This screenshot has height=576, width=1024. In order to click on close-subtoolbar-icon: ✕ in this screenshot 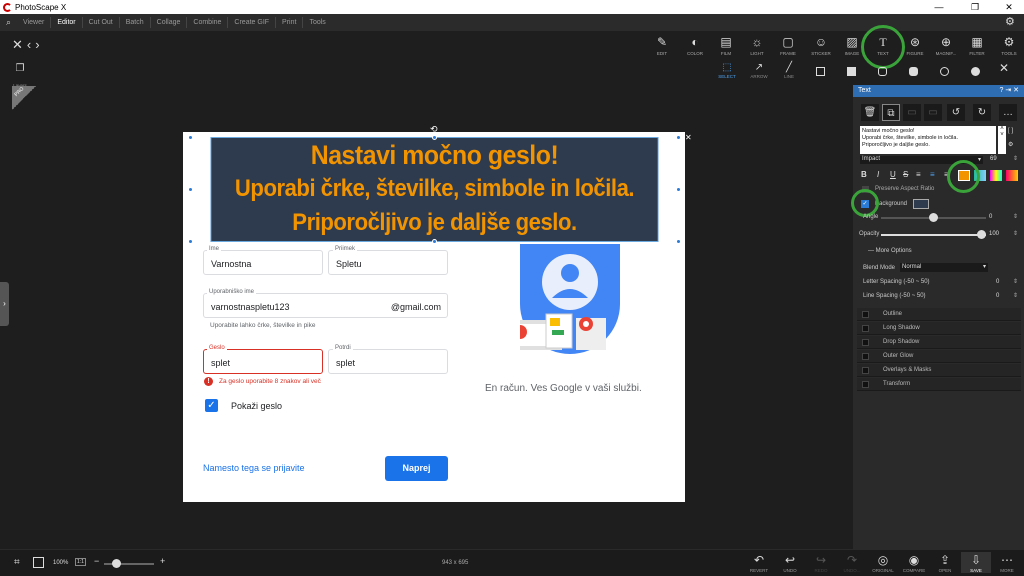, I will do `click(1004, 68)`.